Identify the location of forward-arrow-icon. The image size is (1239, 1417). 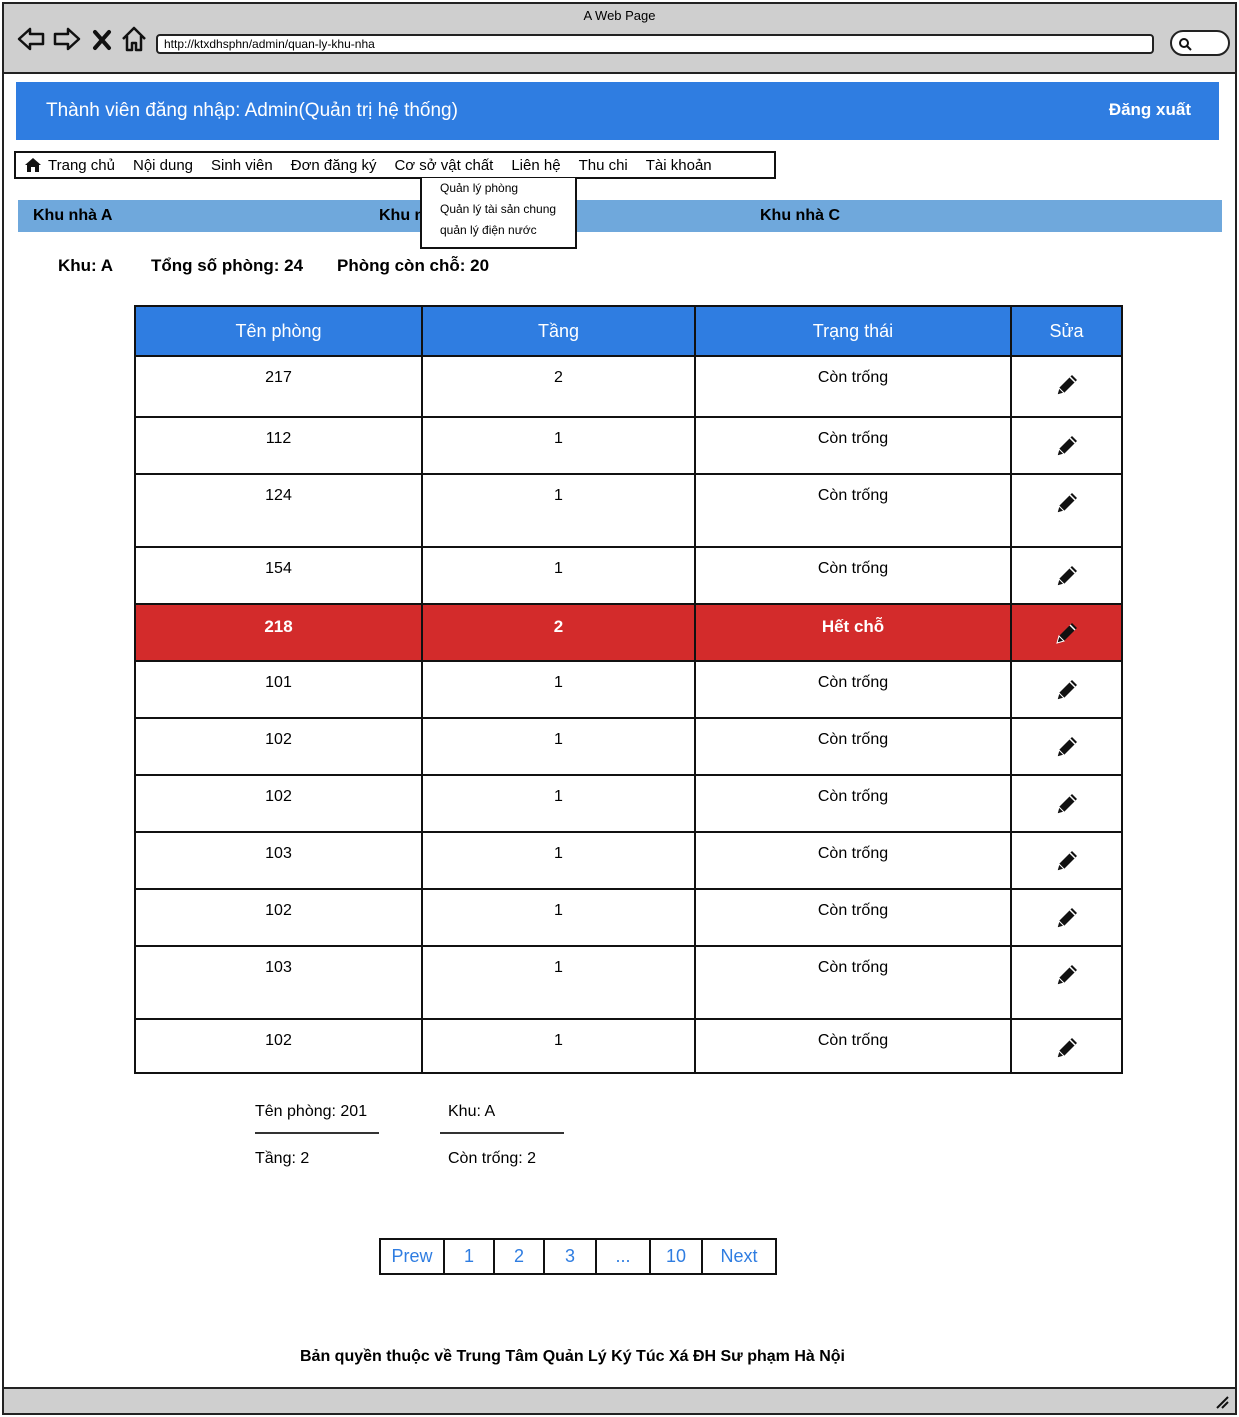
(67, 39).